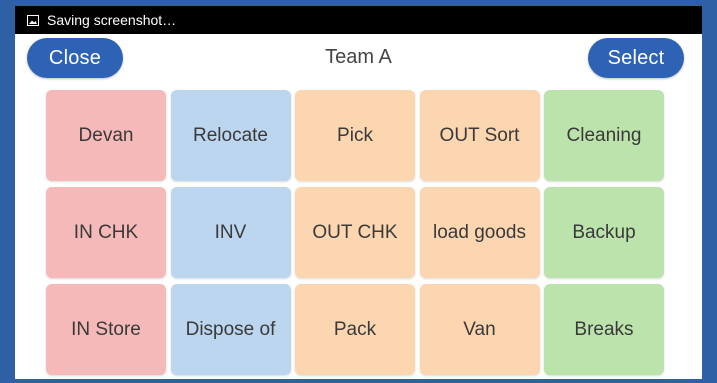 The height and width of the screenshot is (383, 717). What do you see at coordinates (230, 232) in the screenshot?
I see `tile-inv: INV` at bounding box center [230, 232].